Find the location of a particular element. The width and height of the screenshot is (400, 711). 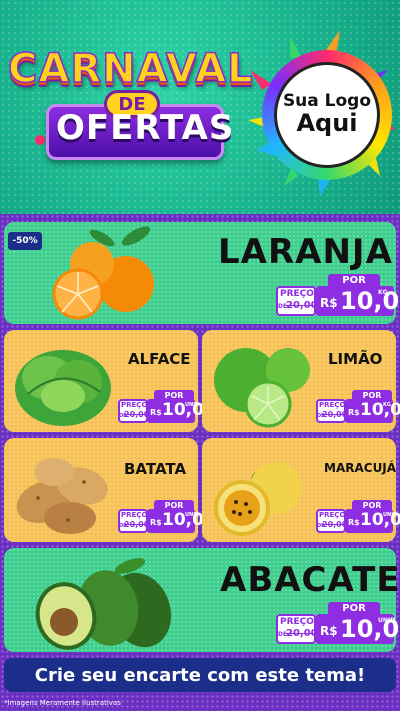

cta-banner: Crie seu encarte com este tema! is located at coordinates (200, 675).